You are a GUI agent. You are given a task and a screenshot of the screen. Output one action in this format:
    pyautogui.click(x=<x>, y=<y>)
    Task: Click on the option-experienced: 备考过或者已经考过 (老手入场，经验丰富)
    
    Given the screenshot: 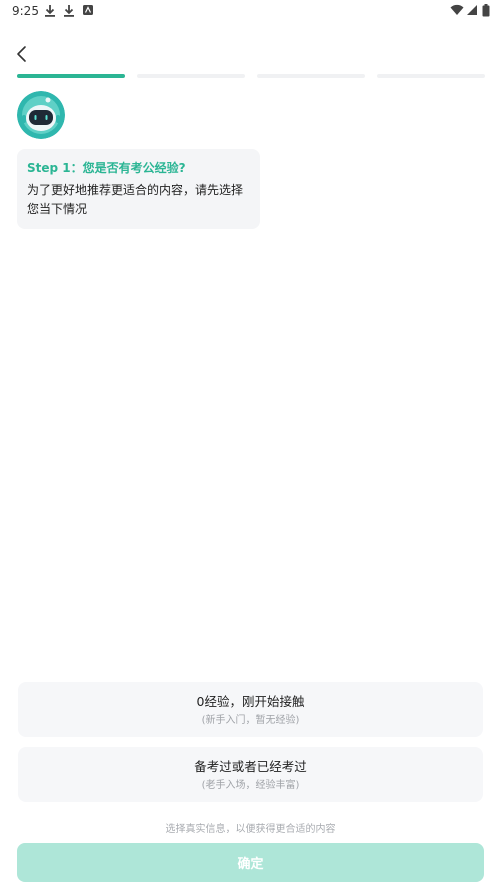 What is the action you would take?
    pyautogui.click(x=250, y=774)
    